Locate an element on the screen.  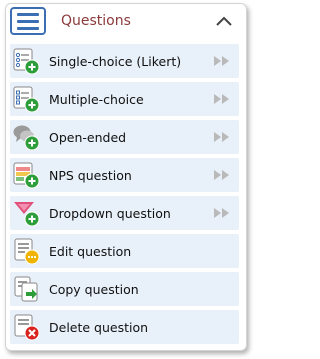
menu-item-label: Open-ended is located at coordinates (88, 137).